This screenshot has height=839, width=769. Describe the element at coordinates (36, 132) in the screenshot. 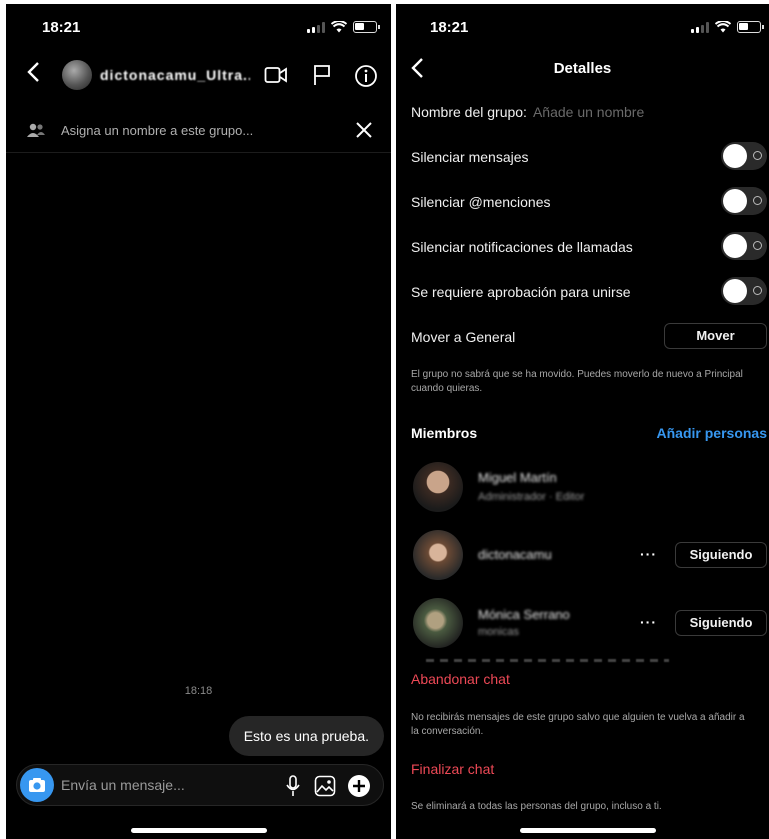

I see `people-icon` at that location.